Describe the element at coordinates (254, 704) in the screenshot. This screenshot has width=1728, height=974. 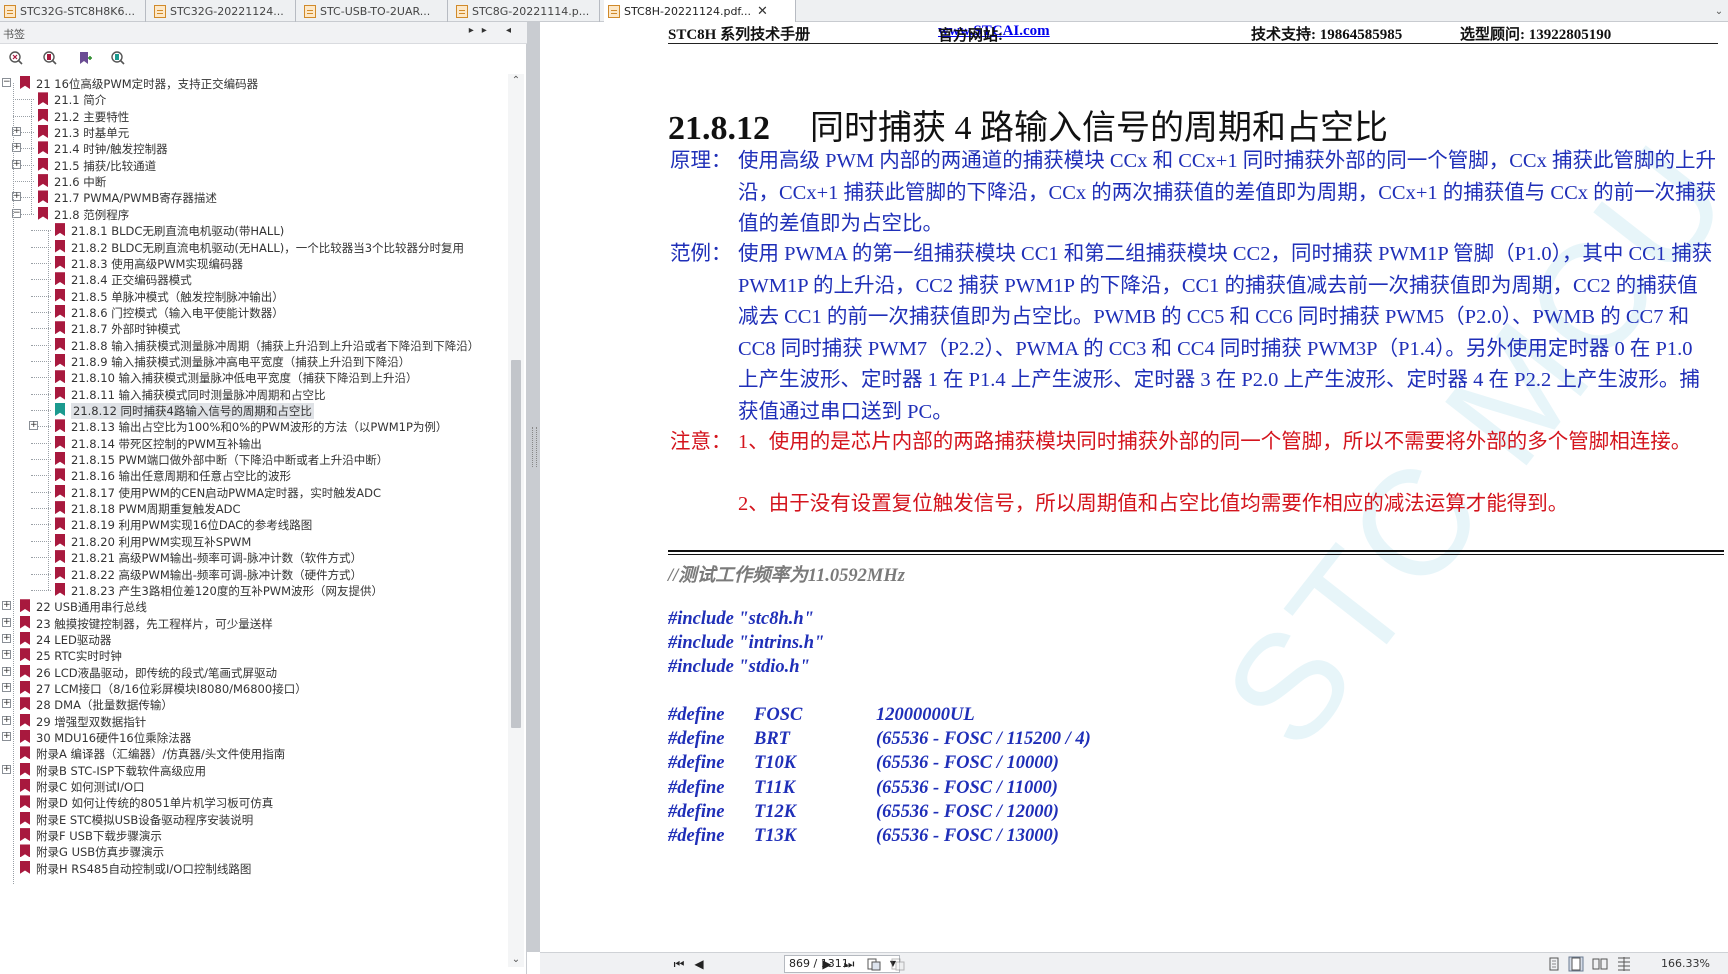
I see `bookmark-item: +28 DMA（批量数据传输）` at that location.